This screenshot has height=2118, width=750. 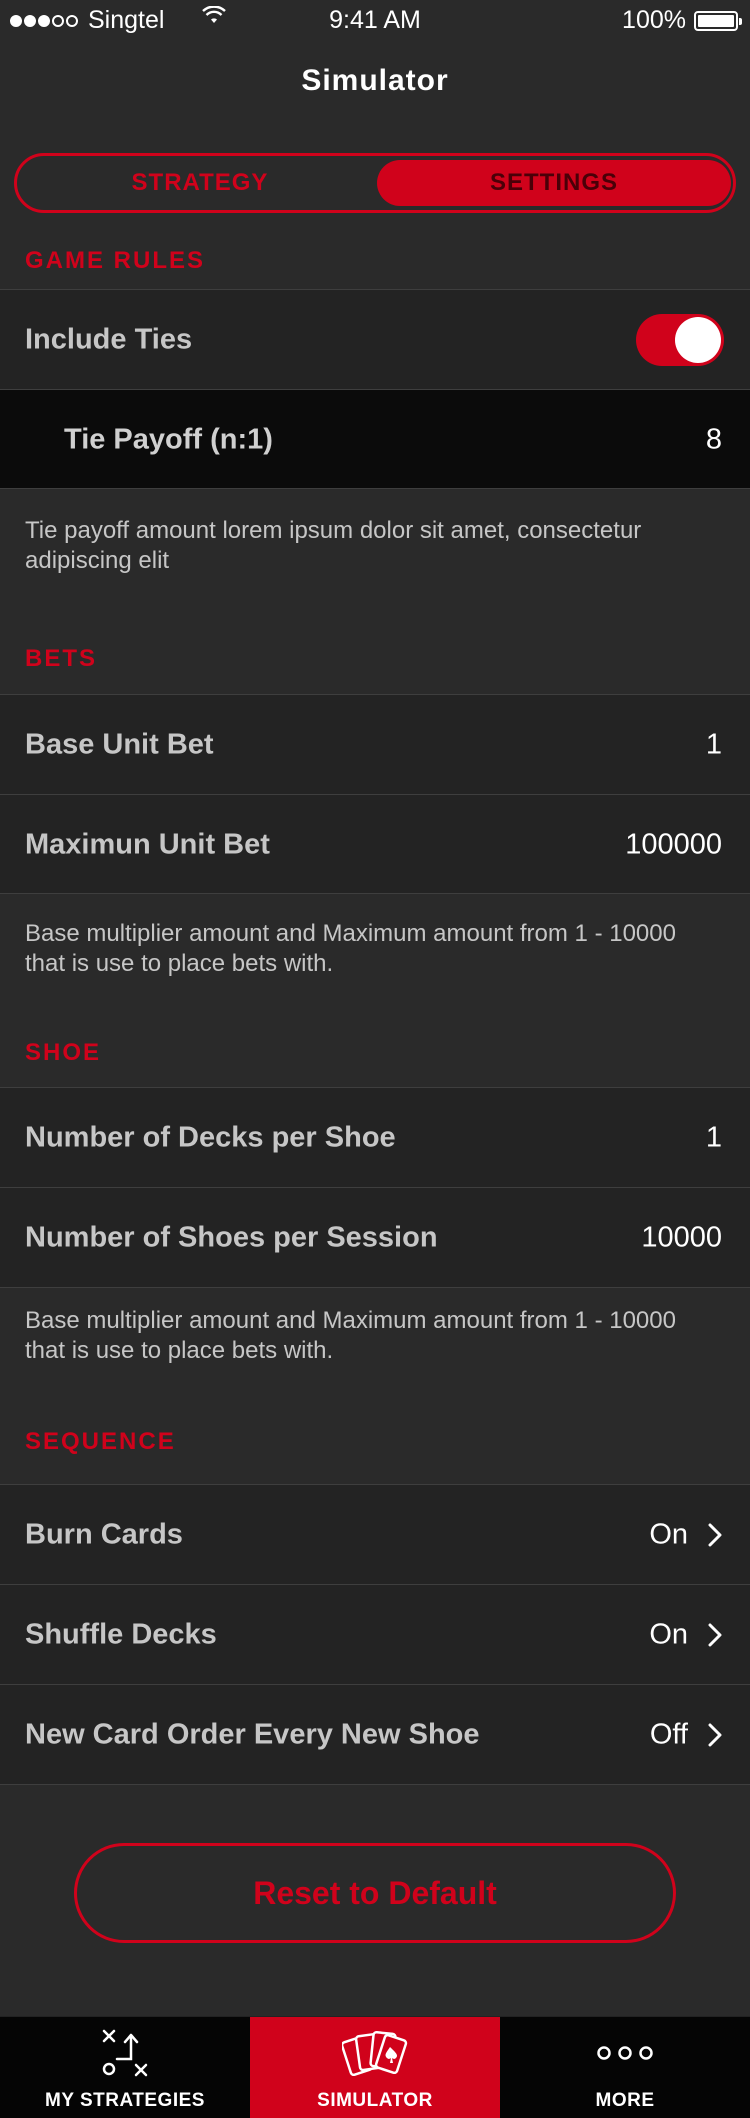 What do you see at coordinates (714, 439) in the screenshot?
I see `tie-payoff-value: 8` at bounding box center [714, 439].